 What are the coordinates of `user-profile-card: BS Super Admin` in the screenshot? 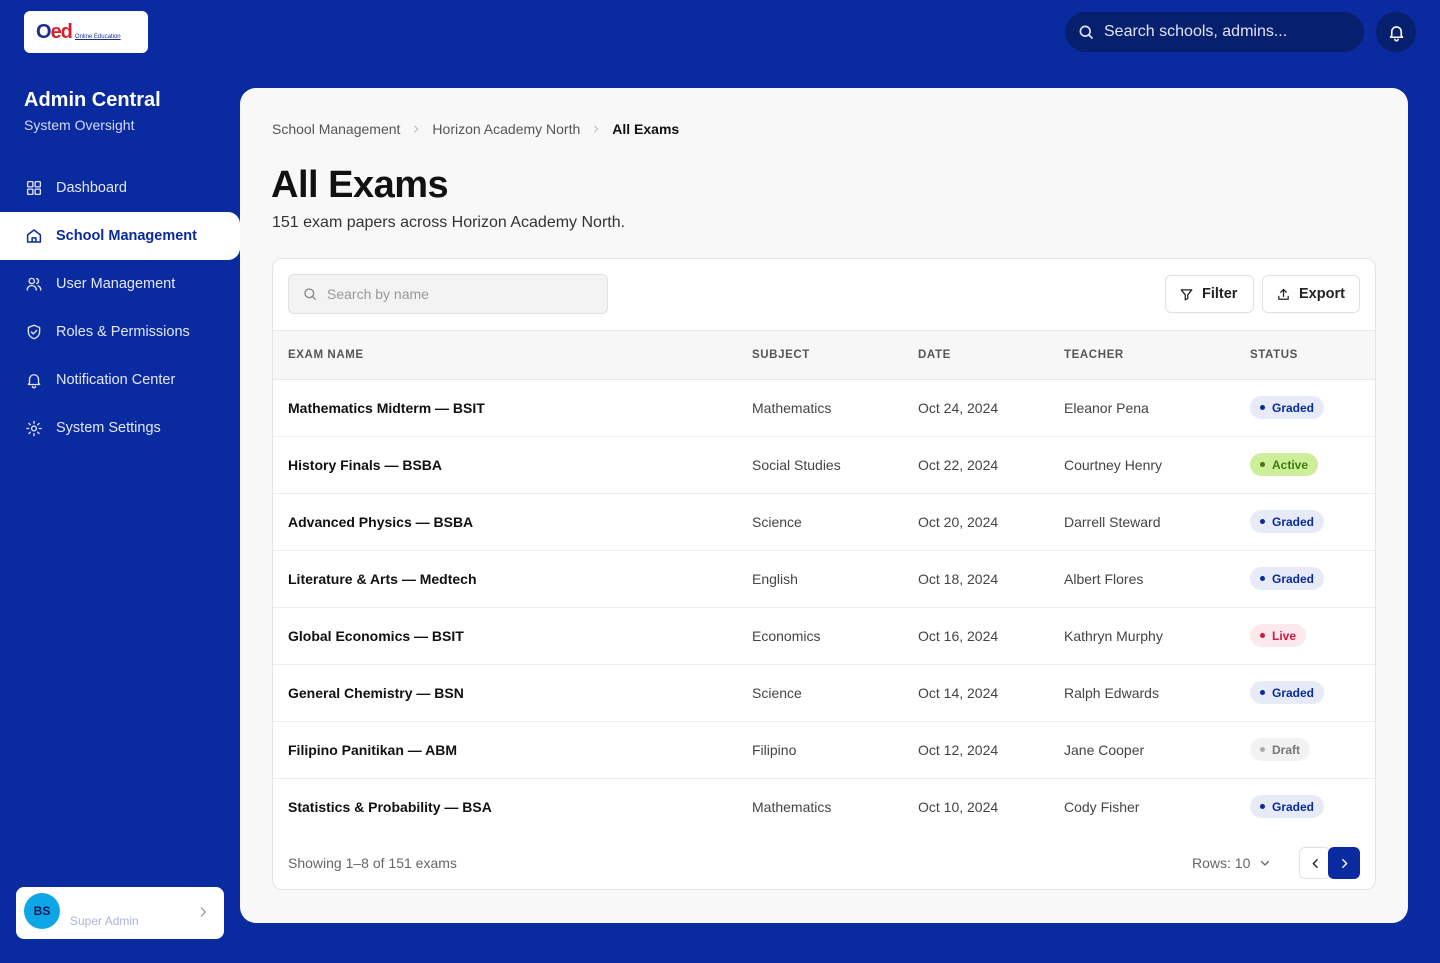 It's located at (120, 913).